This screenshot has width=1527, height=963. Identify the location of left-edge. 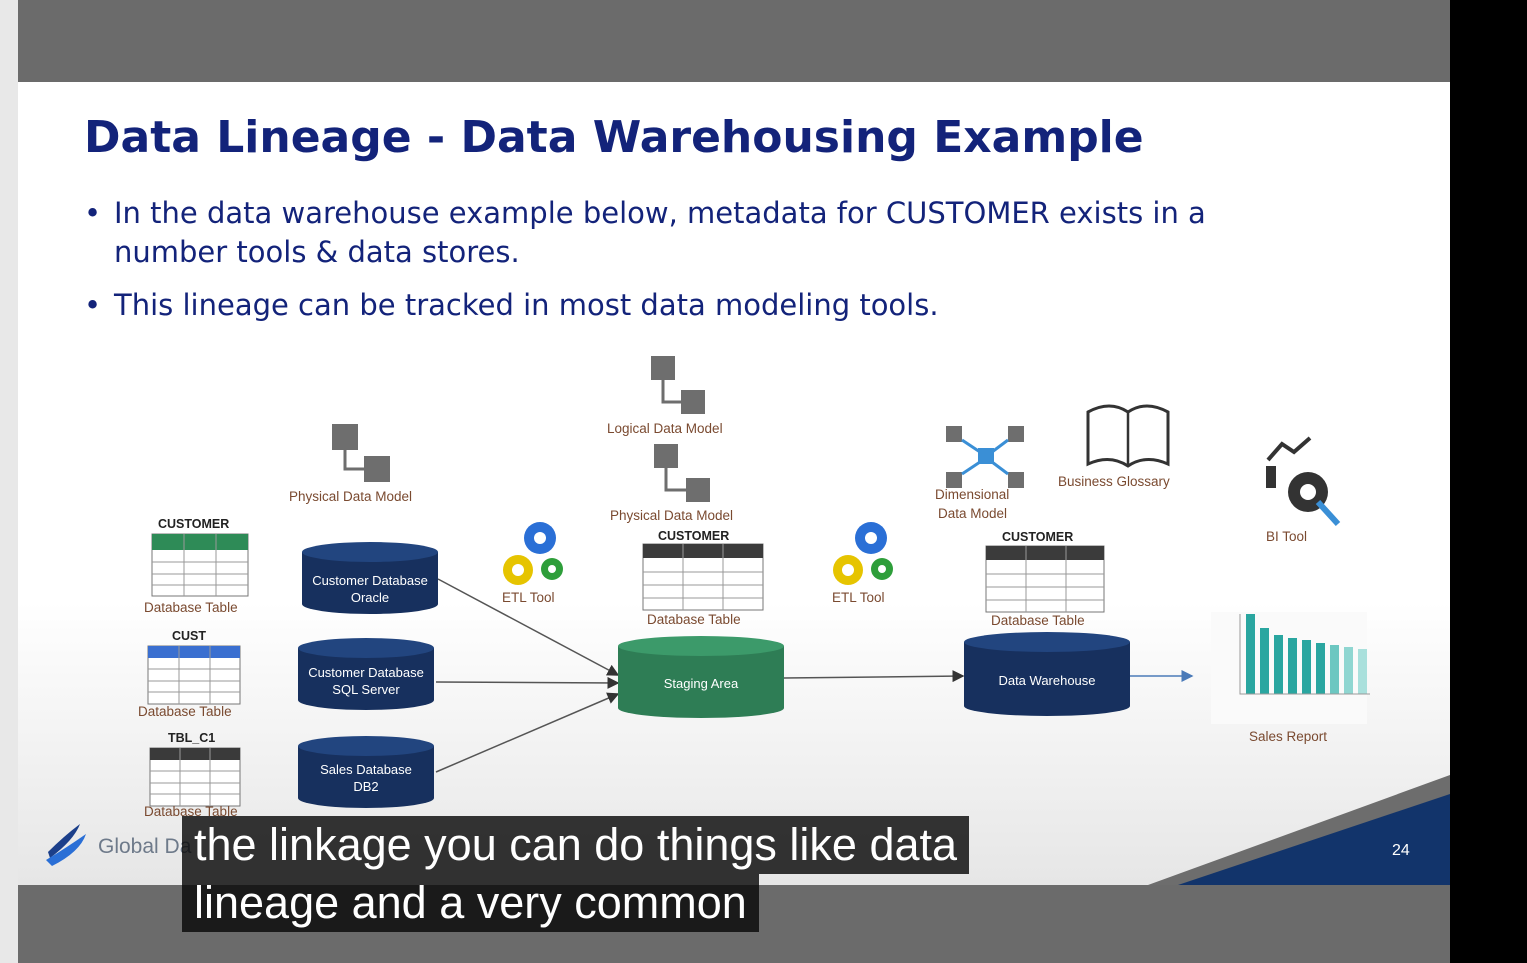
(9, 481).